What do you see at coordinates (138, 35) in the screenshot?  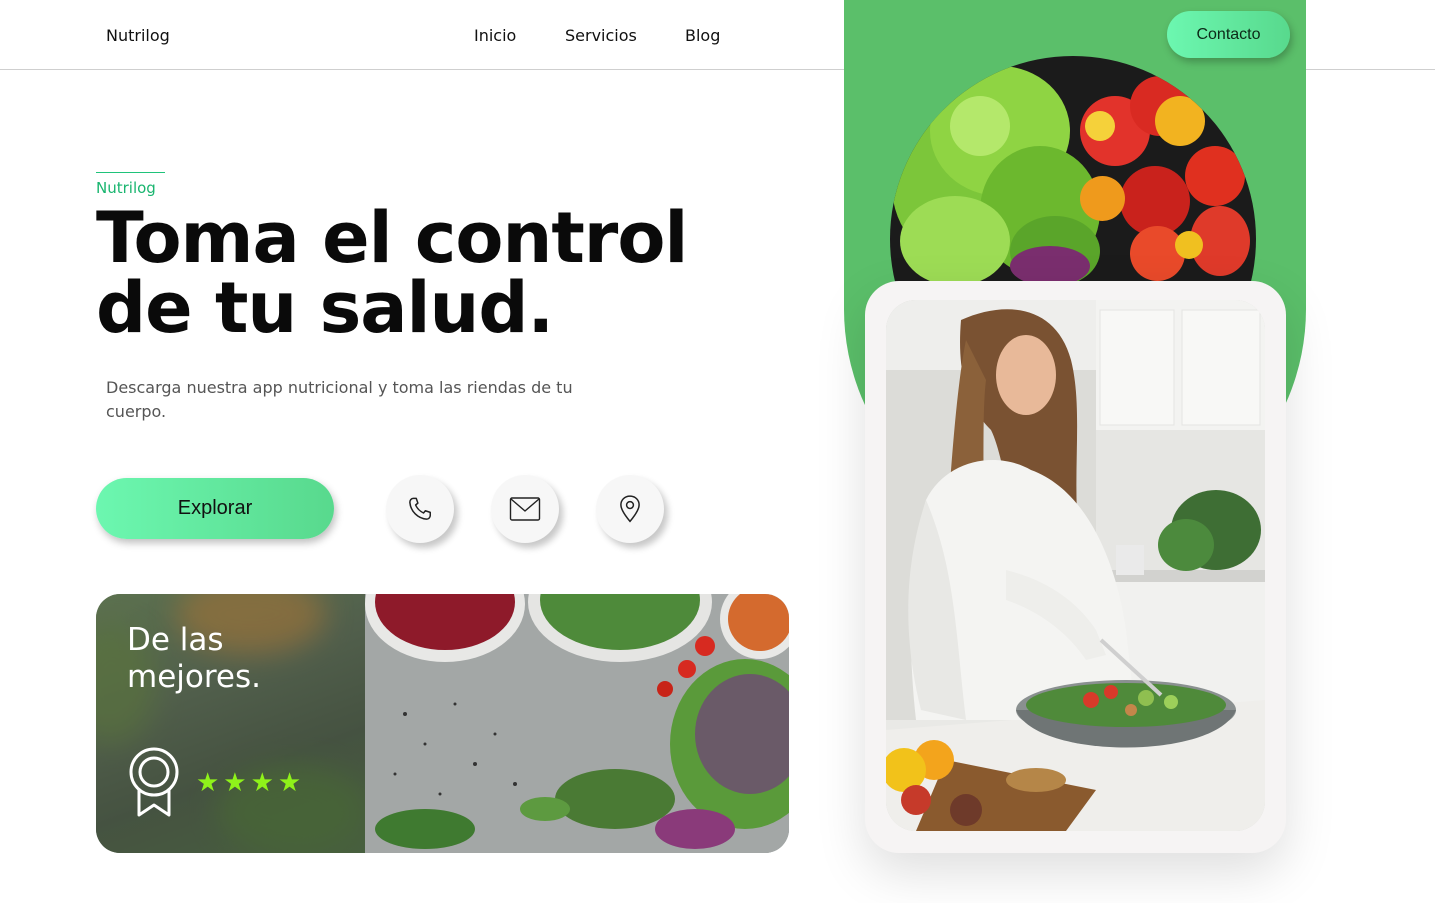 I see `brand-logo-text: Nutrilog` at bounding box center [138, 35].